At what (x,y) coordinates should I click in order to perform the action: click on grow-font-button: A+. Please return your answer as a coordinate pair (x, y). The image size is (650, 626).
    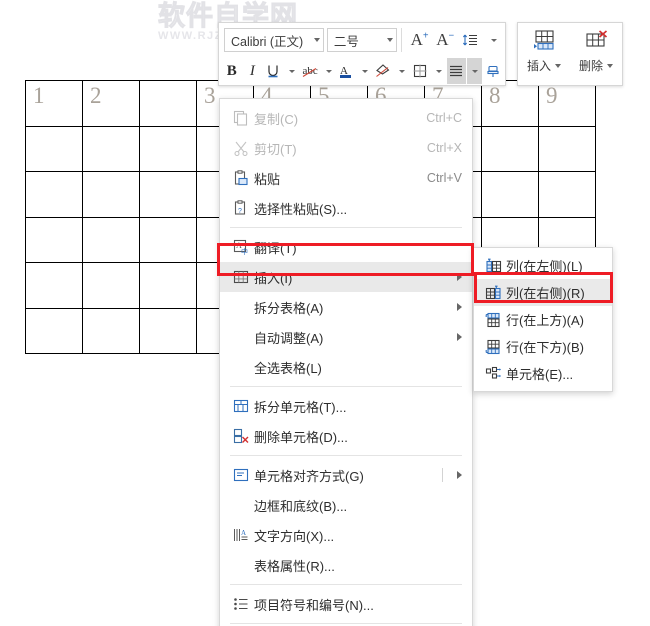
    Looking at the image, I should click on (419, 40).